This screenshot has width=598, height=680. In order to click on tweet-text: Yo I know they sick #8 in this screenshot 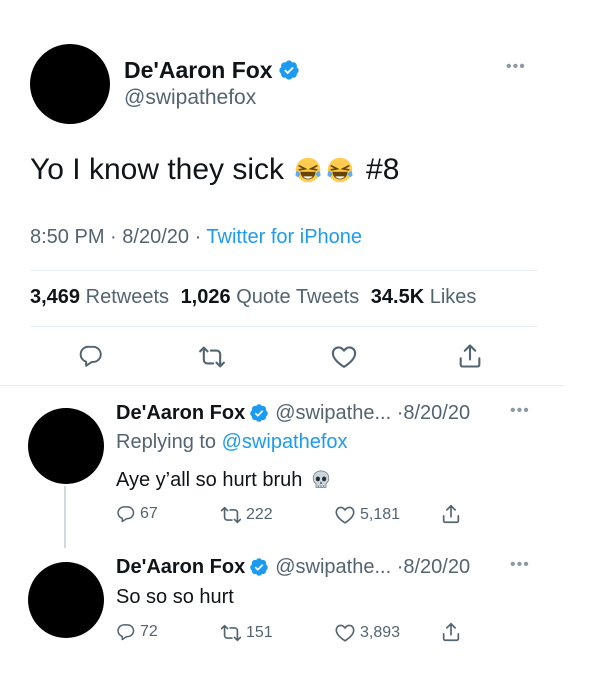, I will do `click(214, 170)`.